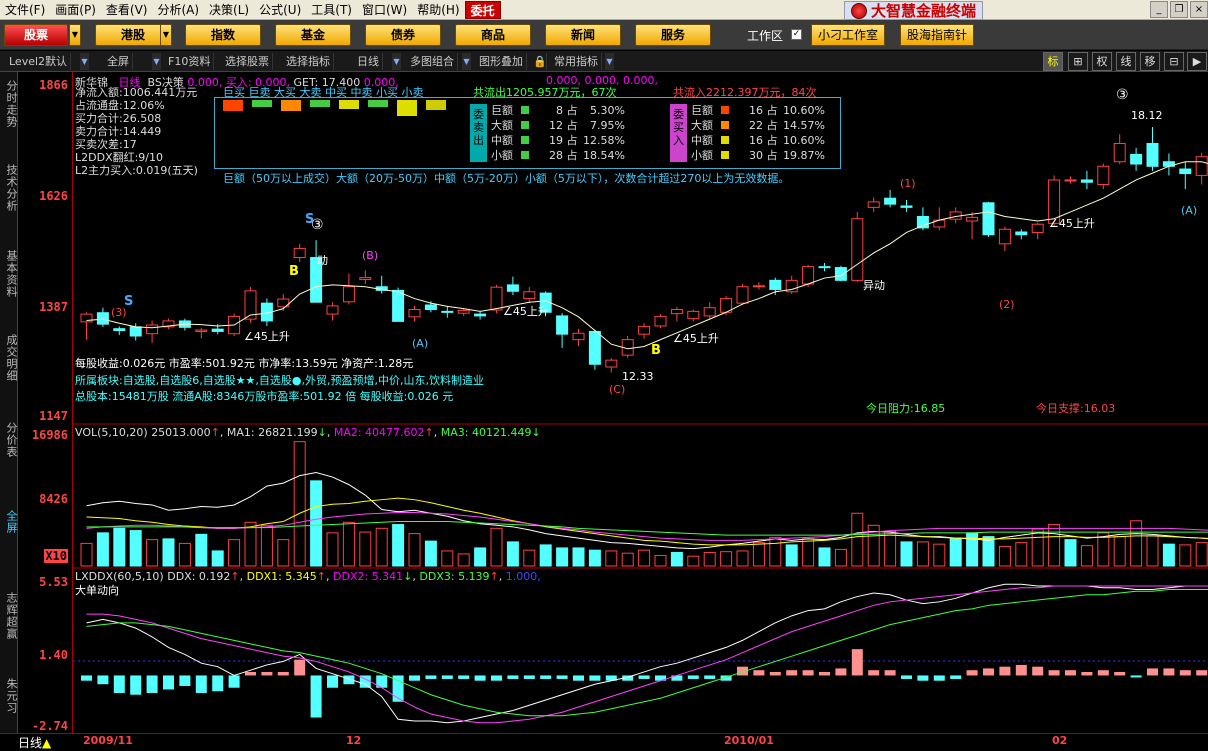 This screenshot has height=751, width=1208. I want to click on panel-icon: ⊟, so click(1174, 61).